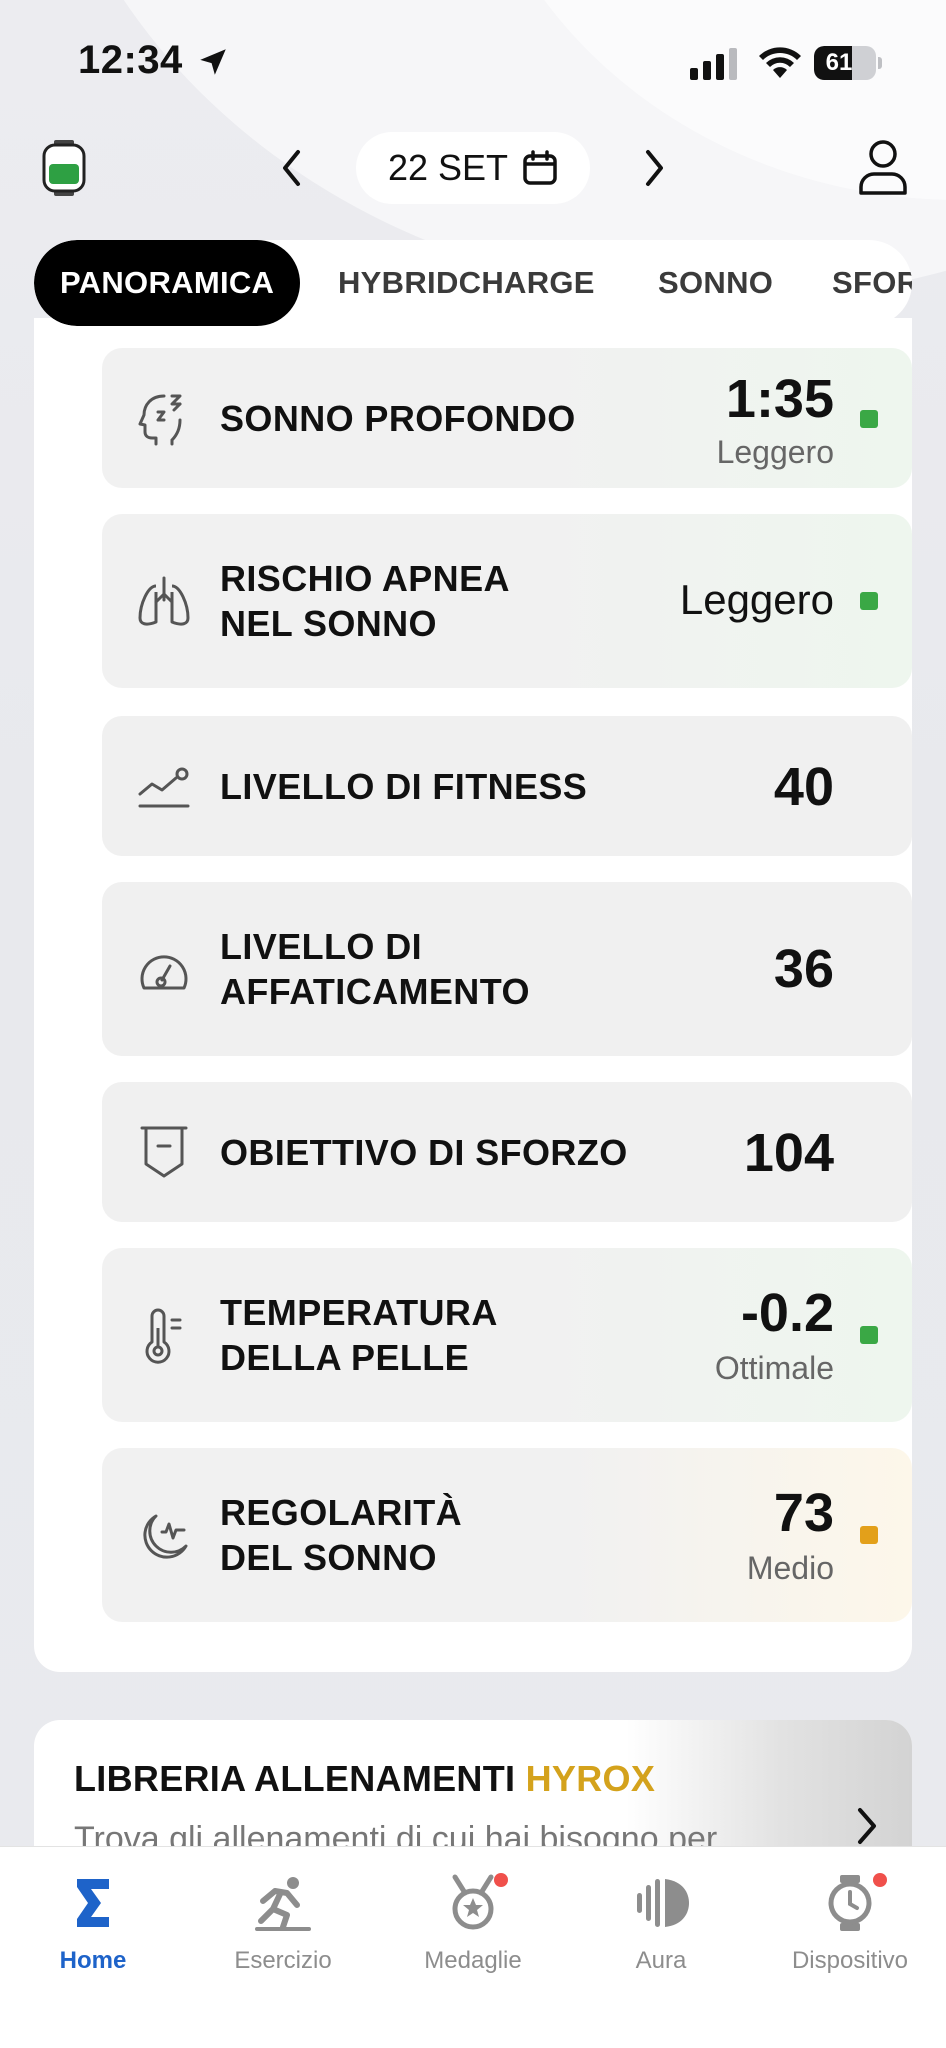 The image size is (946, 2048). Describe the element at coordinates (163, 1336) in the screenshot. I see `thermometer-icon` at that location.